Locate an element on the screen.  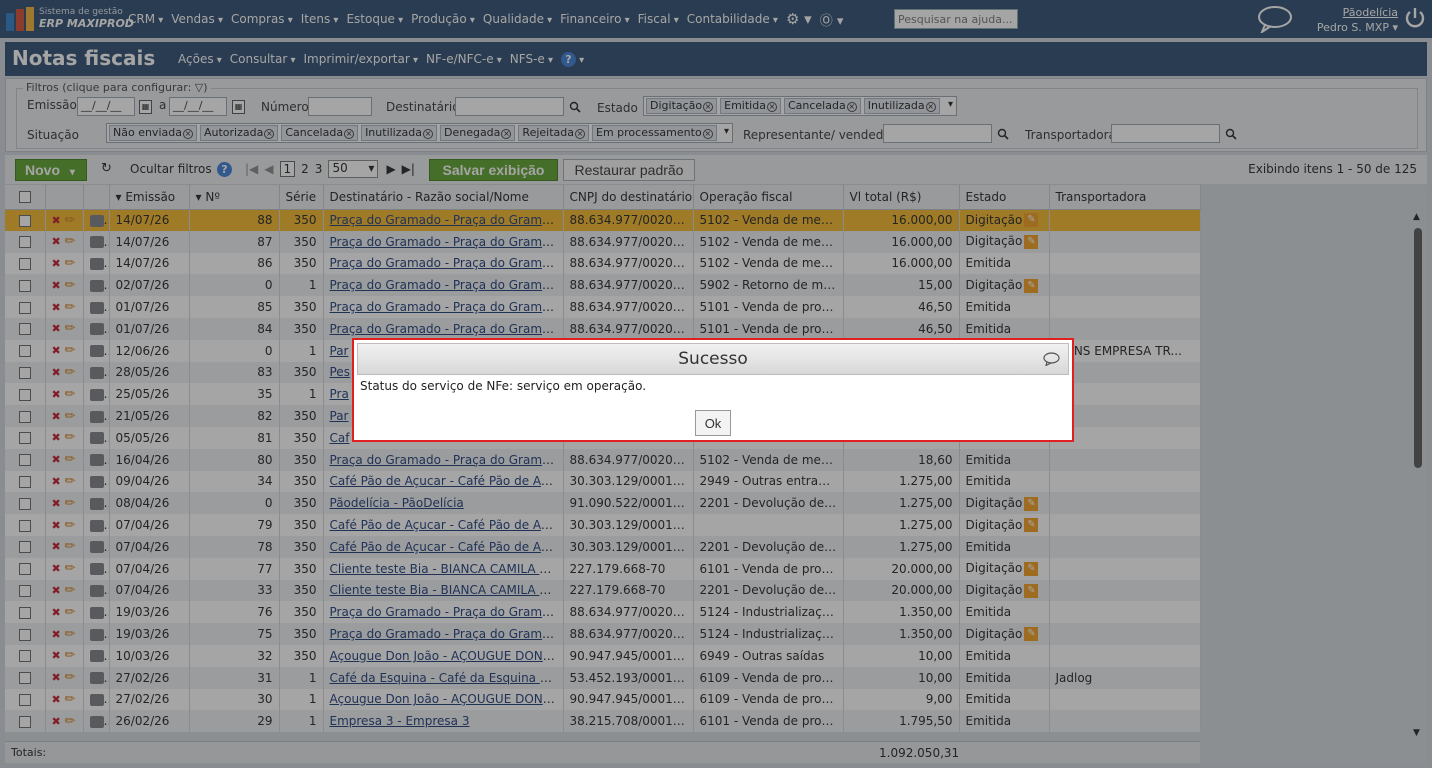
dialog-title: Sucesso is located at coordinates (713, 359).